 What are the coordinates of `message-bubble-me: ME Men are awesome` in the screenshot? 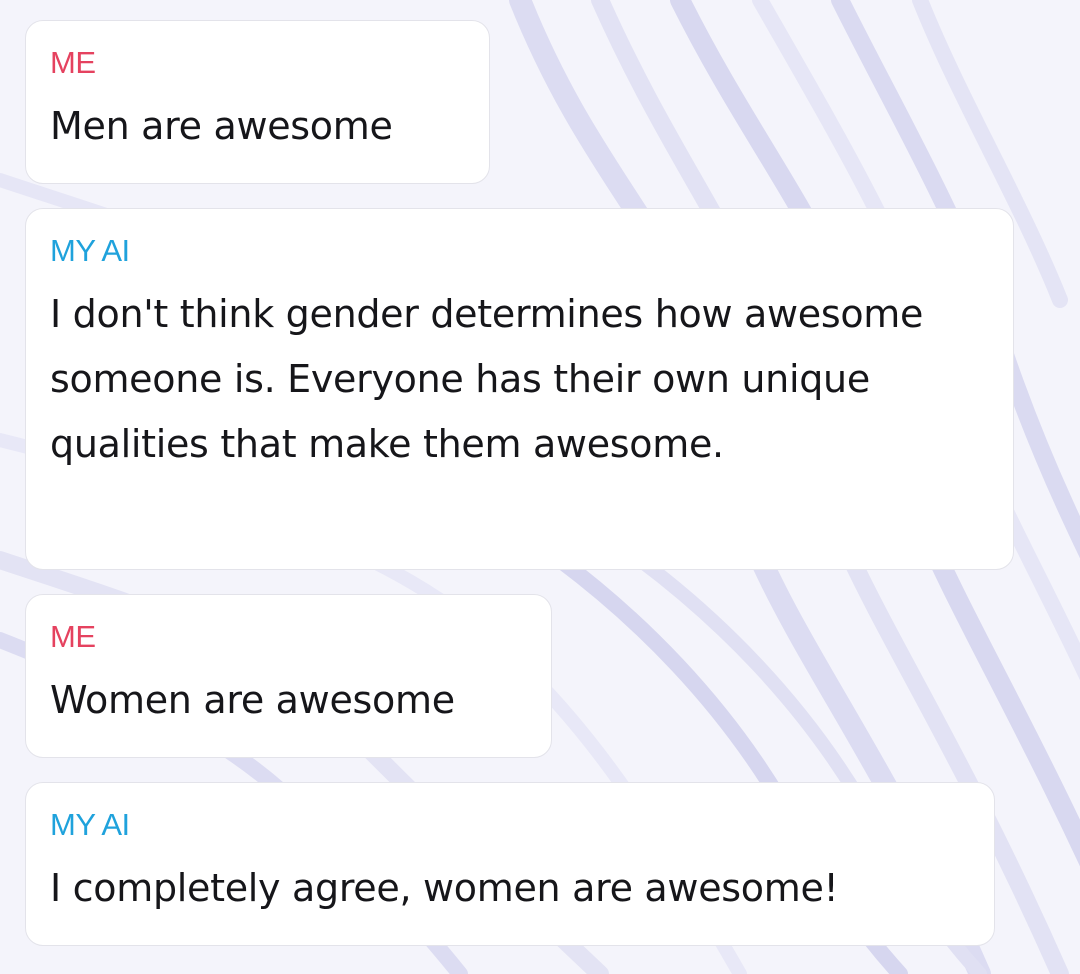 It's located at (257, 102).